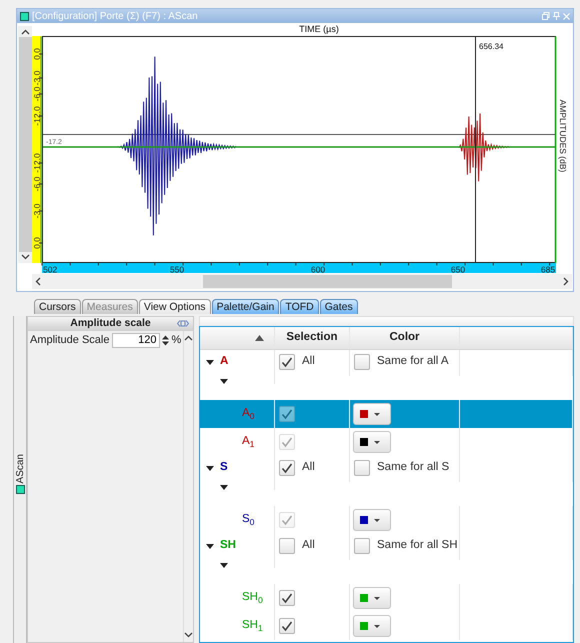  I want to click on sort-icon, so click(259, 338).